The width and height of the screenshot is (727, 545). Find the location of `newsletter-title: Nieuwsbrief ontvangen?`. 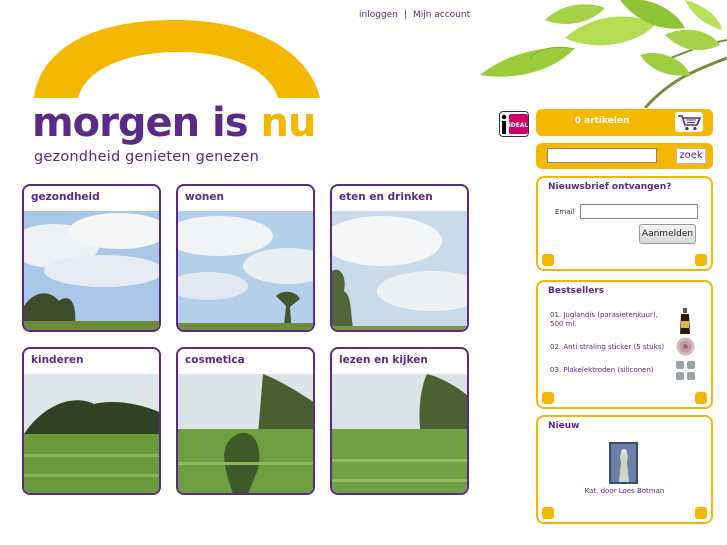

newsletter-title: Nieuwsbrief ontvangen? is located at coordinates (610, 187).